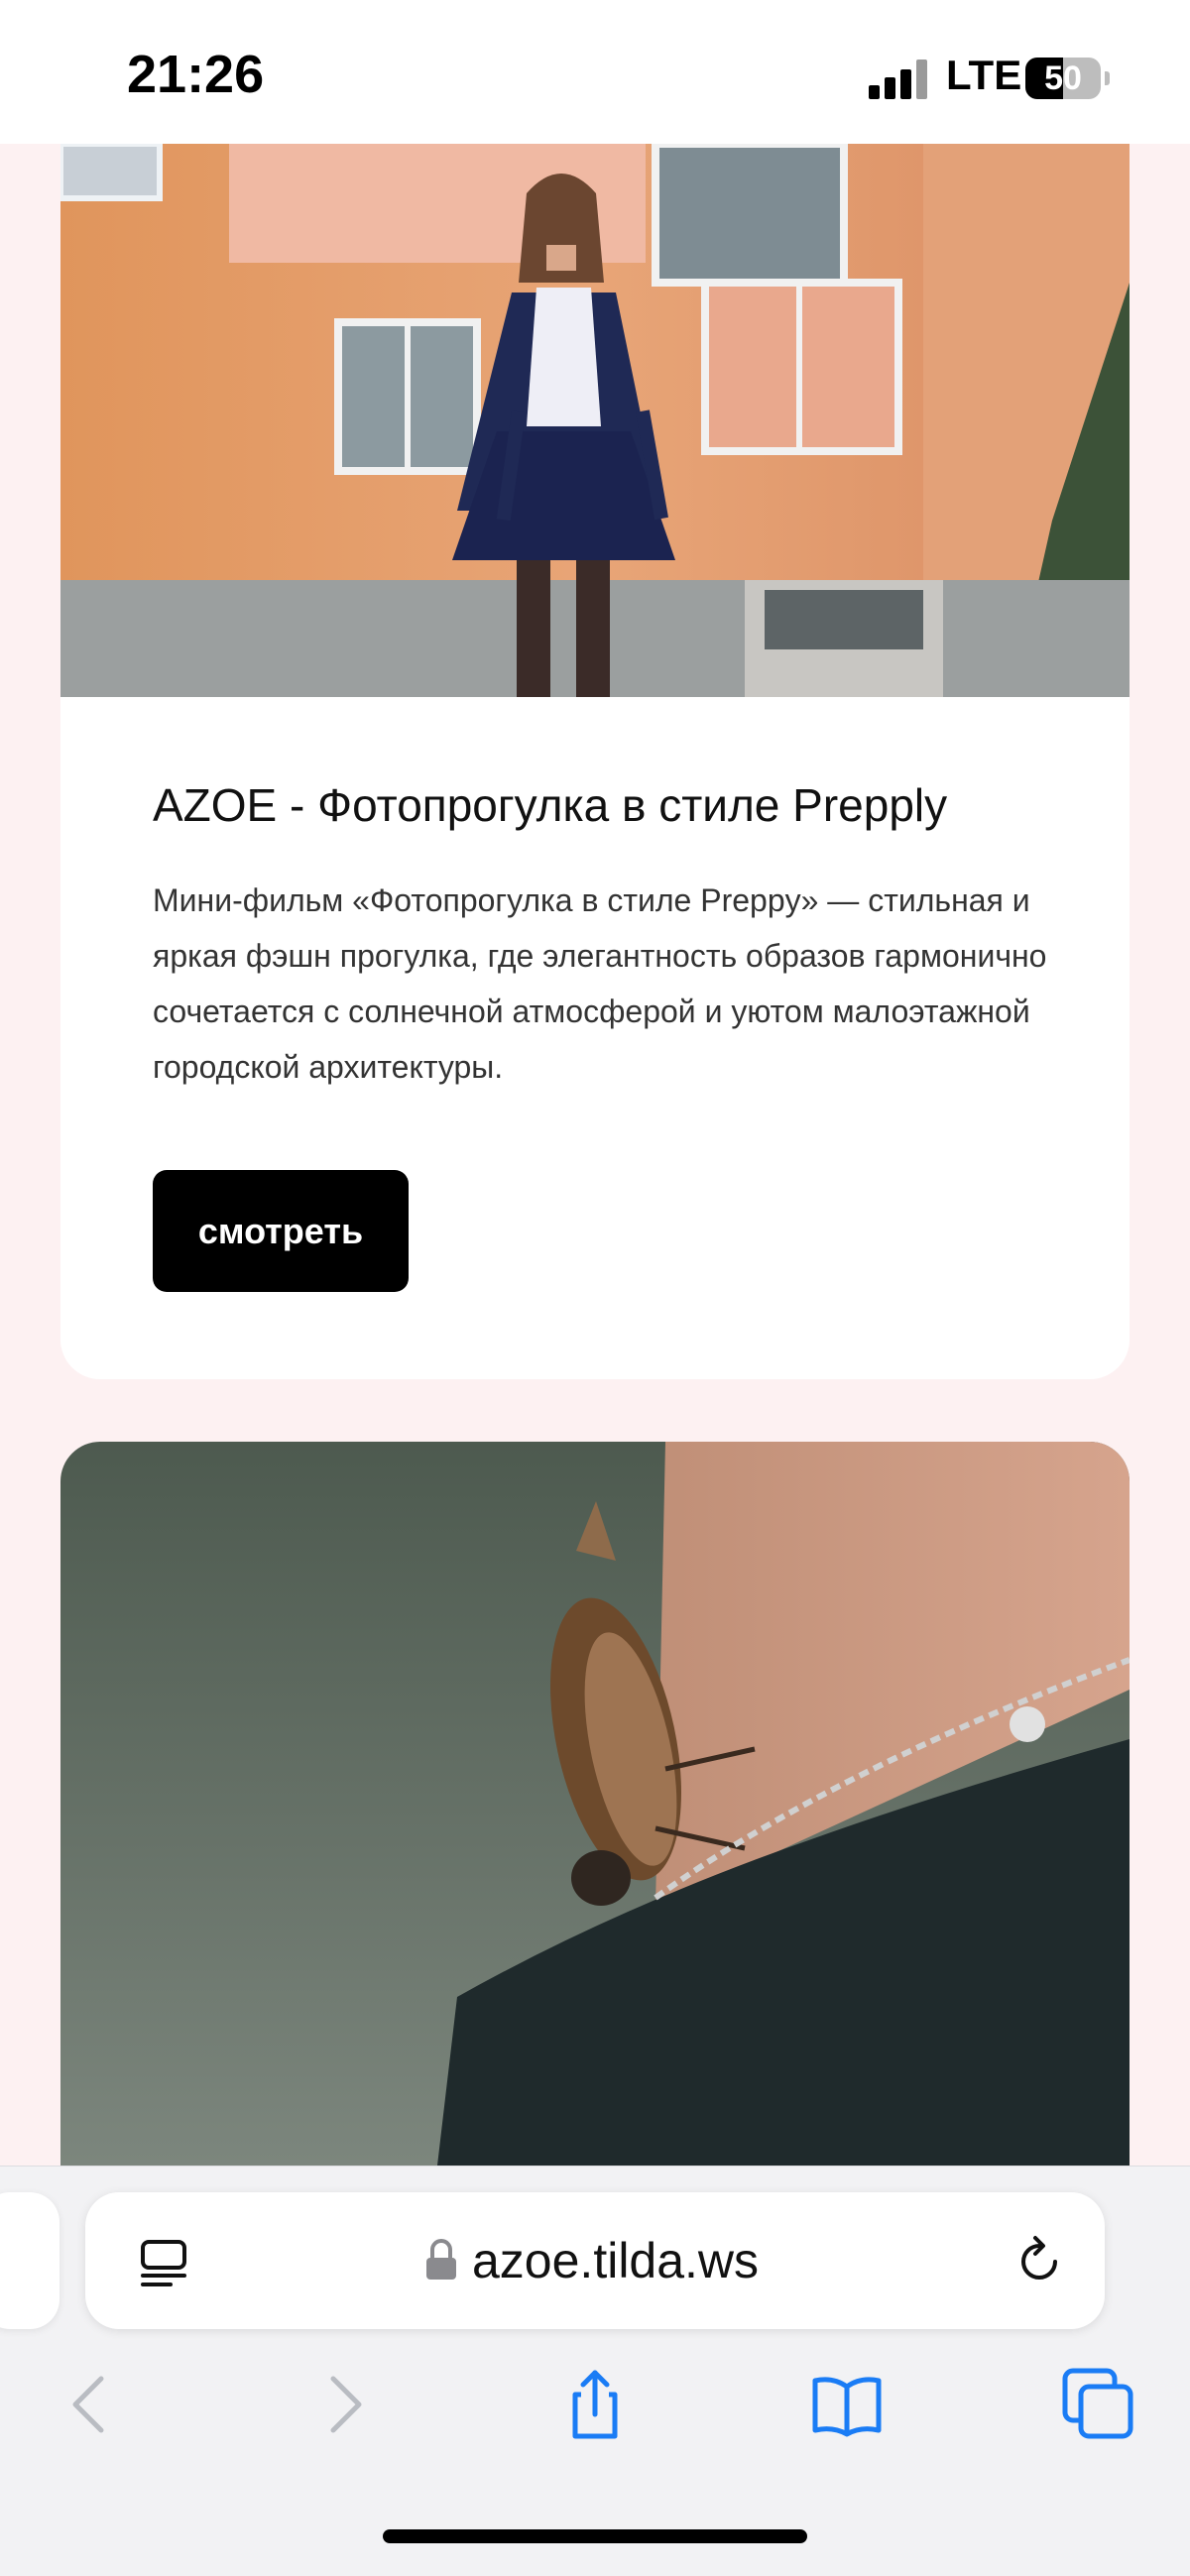 This screenshot has height=2576, width=1190. I want to click on previous-tab-preview, so click(30, 2261).